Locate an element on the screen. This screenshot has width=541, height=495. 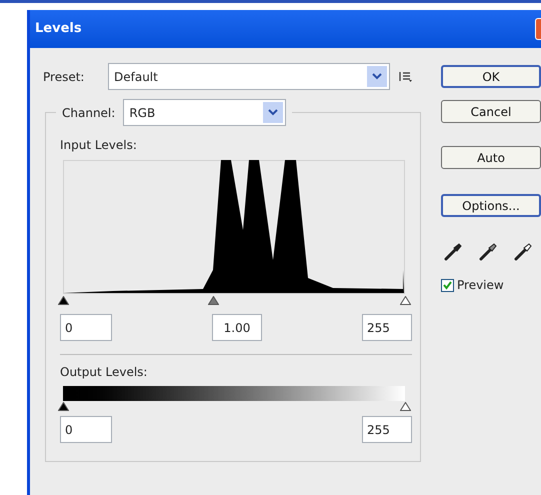
preview-label: Preview is located at coordinates (480, 285).